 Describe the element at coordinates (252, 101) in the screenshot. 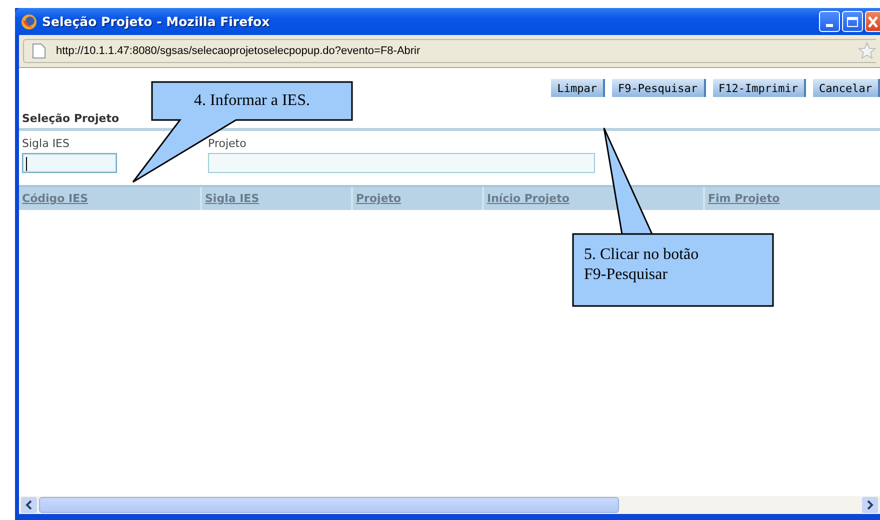

I see `callout-text: 4. Informar a IES.` at that location.